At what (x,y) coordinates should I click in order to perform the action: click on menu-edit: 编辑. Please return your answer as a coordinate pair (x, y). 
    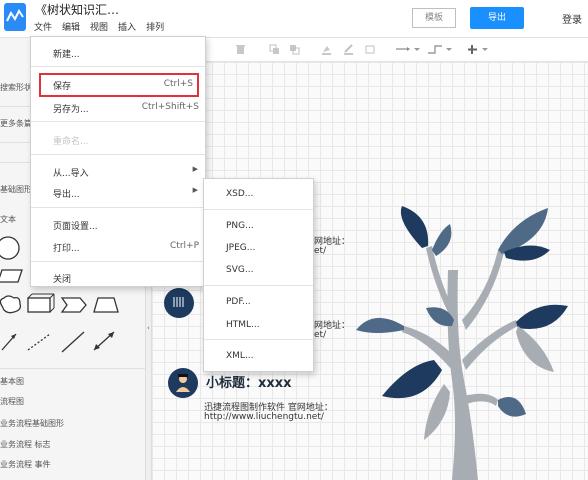
    Looking at the image, I should click on (71, 26).